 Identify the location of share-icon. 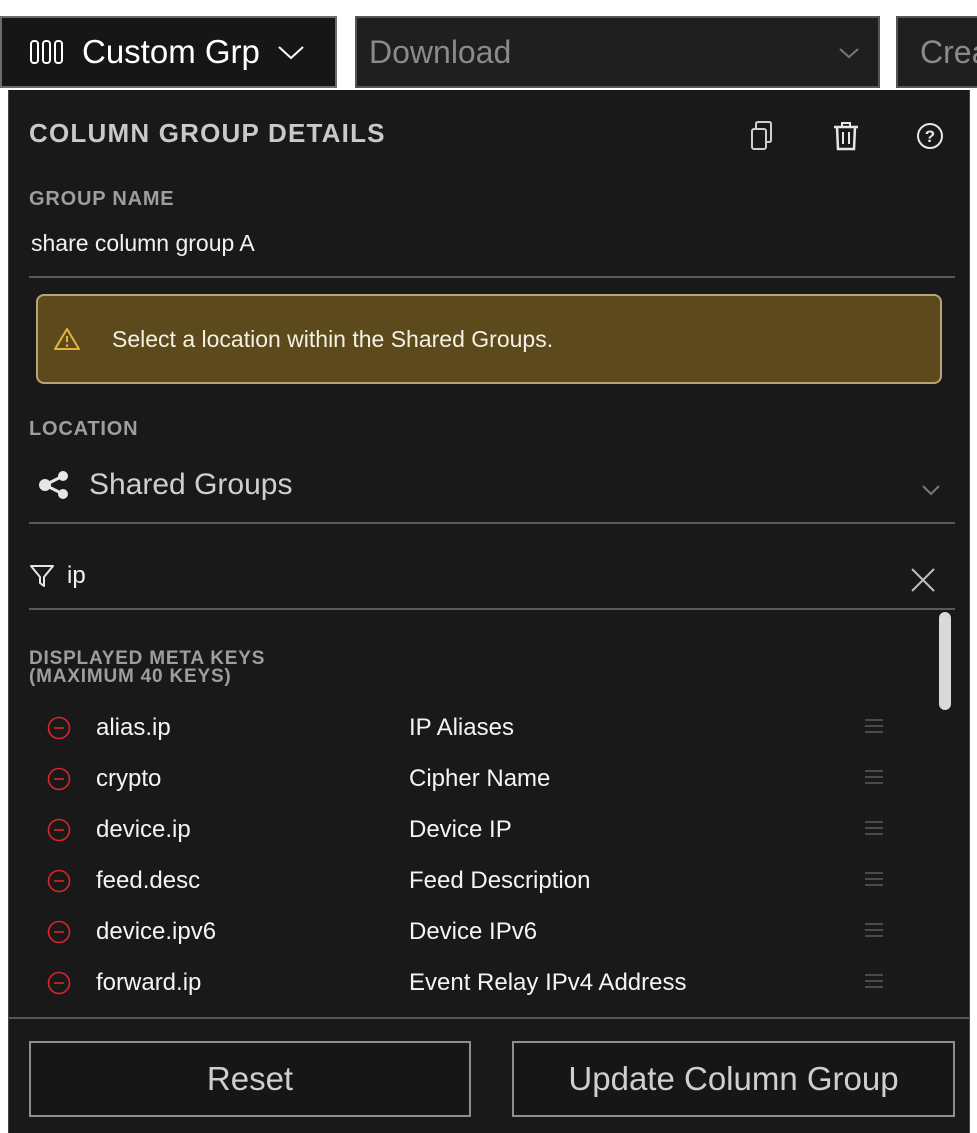
(53, 485).